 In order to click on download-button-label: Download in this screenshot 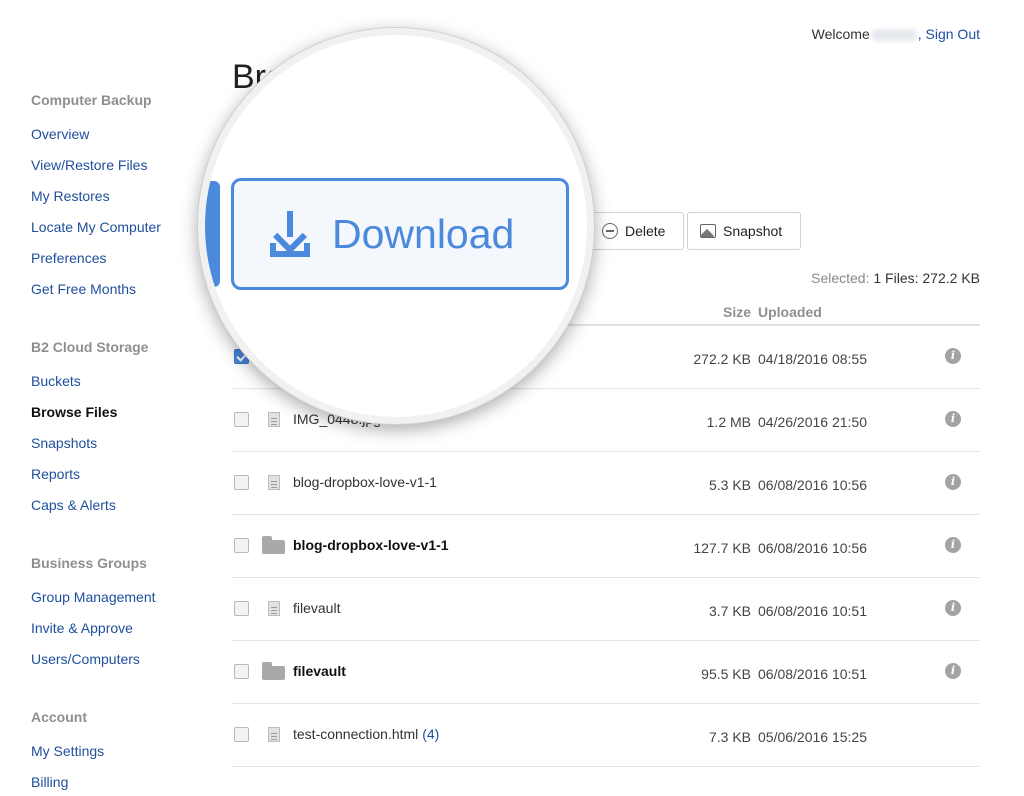, I will do `click(423, 233)`.